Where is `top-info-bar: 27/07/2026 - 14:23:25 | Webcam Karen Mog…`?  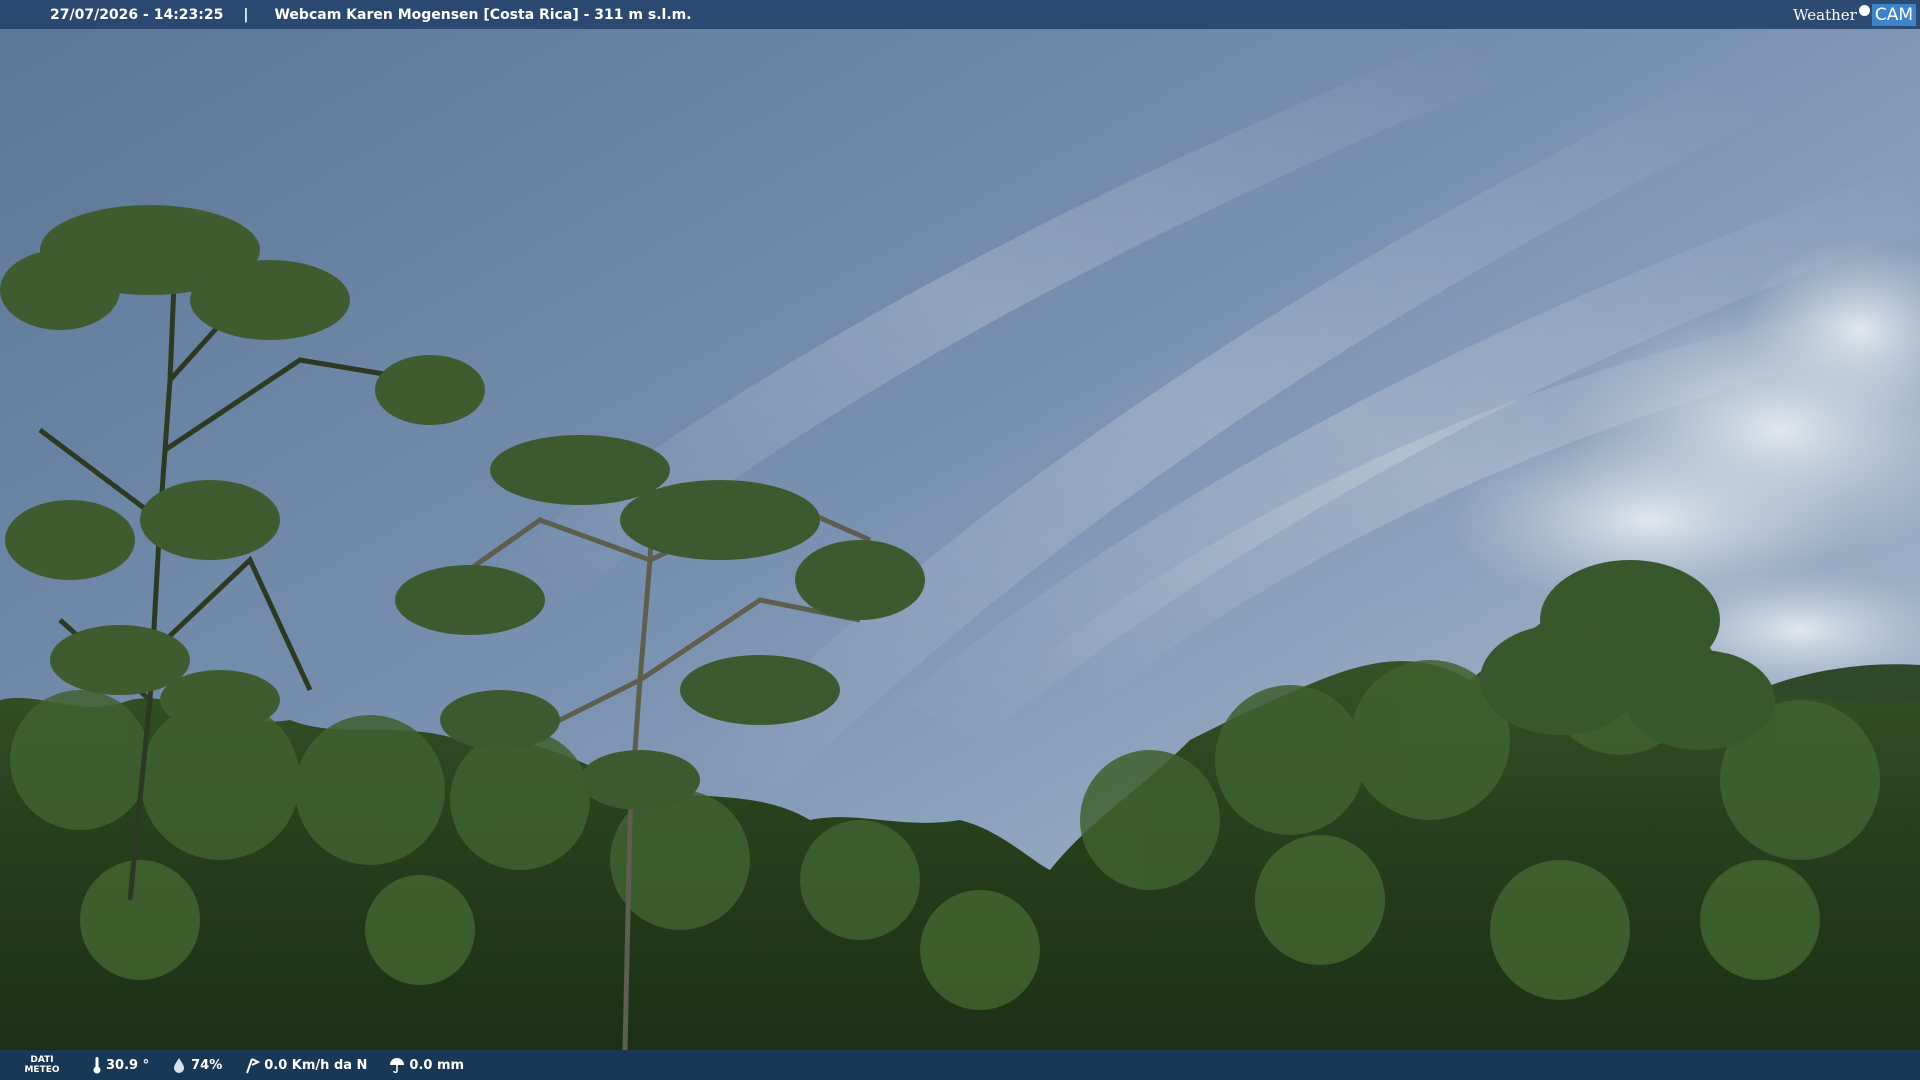
top-info-bar: 27/07/2026 - 14:23:25 | Webcam Karen Mog… is located at coordinates (960, 14).